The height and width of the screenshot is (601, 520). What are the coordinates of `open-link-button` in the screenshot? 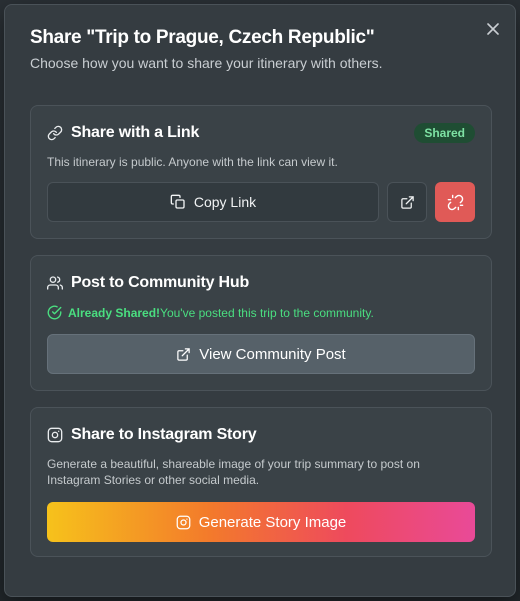 It's located at (407, 202).